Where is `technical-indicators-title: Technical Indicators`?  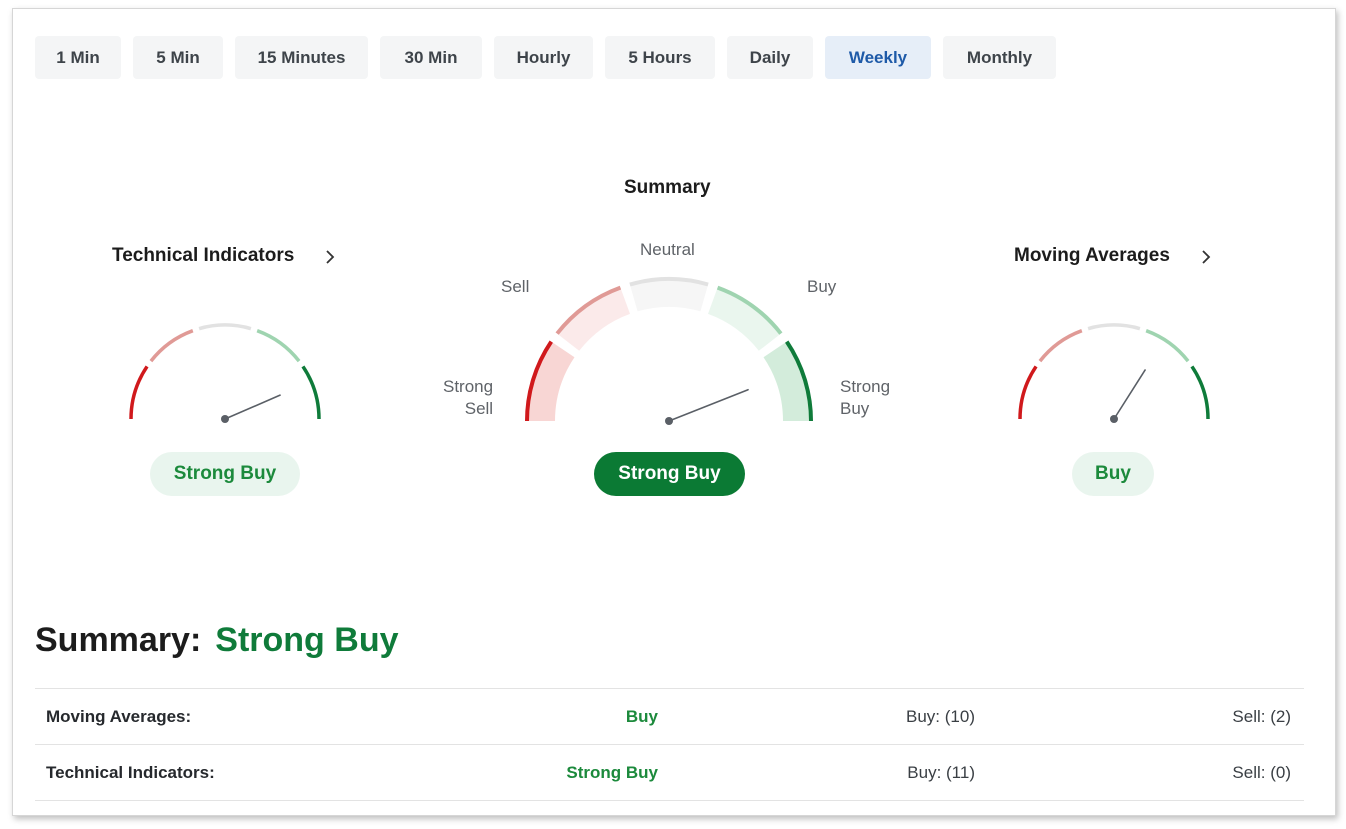
technical-indicators-title: Technical Indicators is located at coordinates (203, 255).